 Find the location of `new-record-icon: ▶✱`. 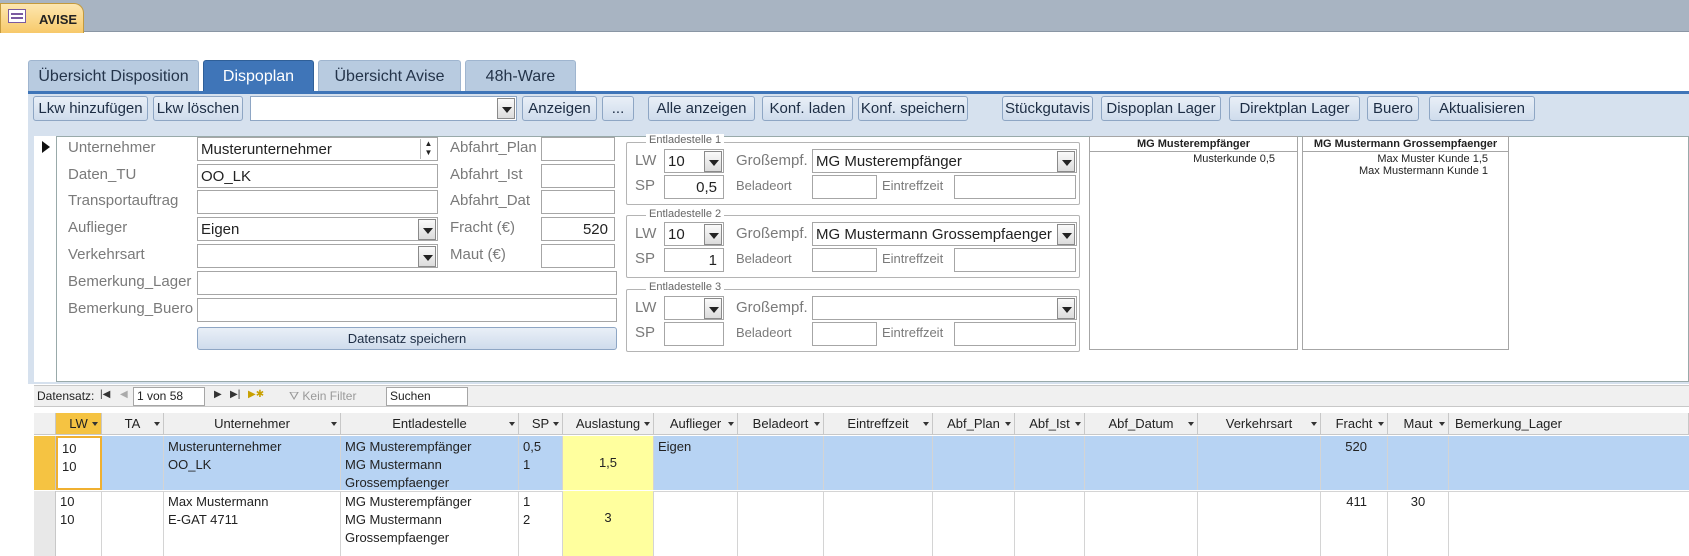

new-record-icon: ▶✱ is located at coordinates (256, 394).